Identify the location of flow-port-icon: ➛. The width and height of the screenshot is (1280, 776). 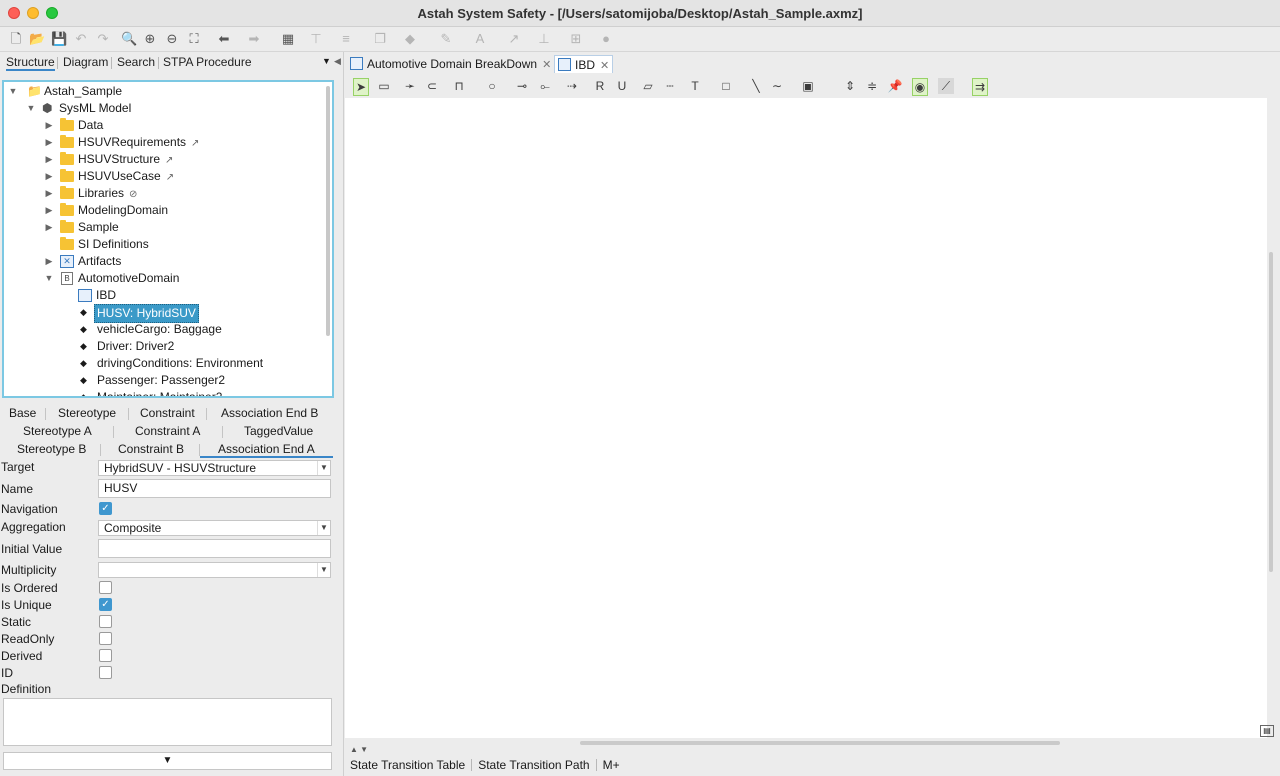
(410, 86).